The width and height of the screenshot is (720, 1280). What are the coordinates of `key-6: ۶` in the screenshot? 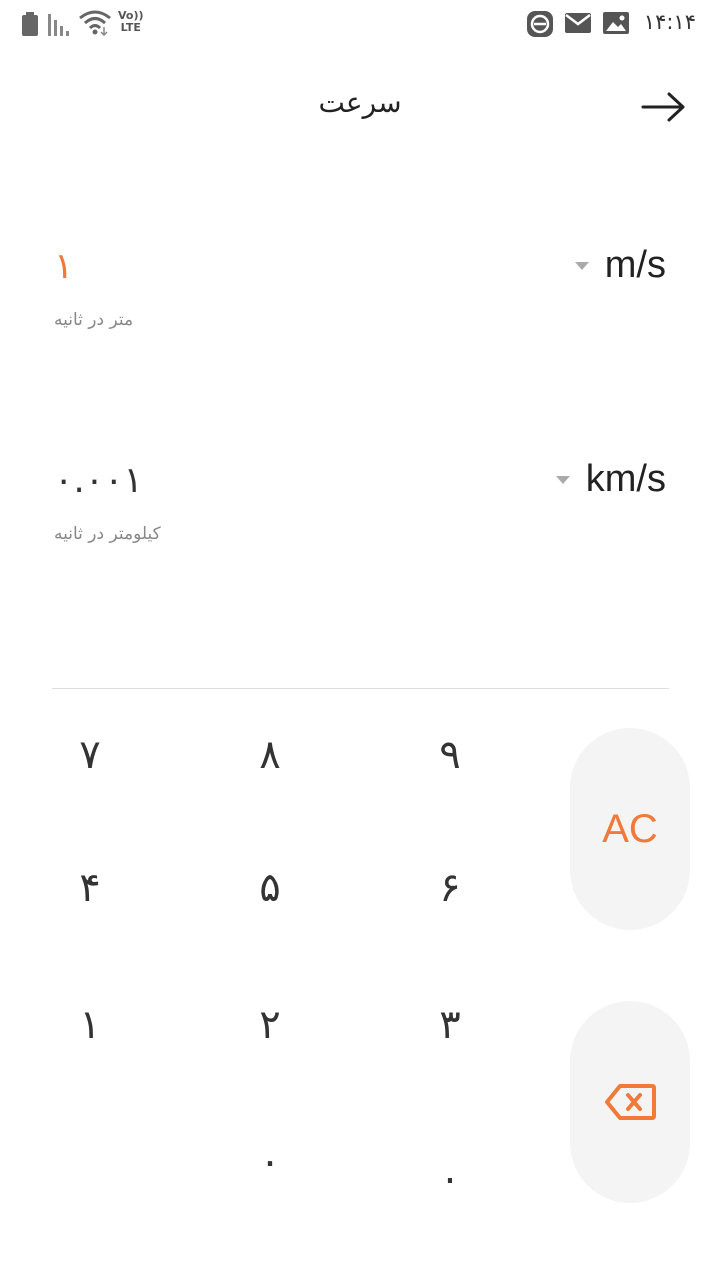 It's located at (450, 888).